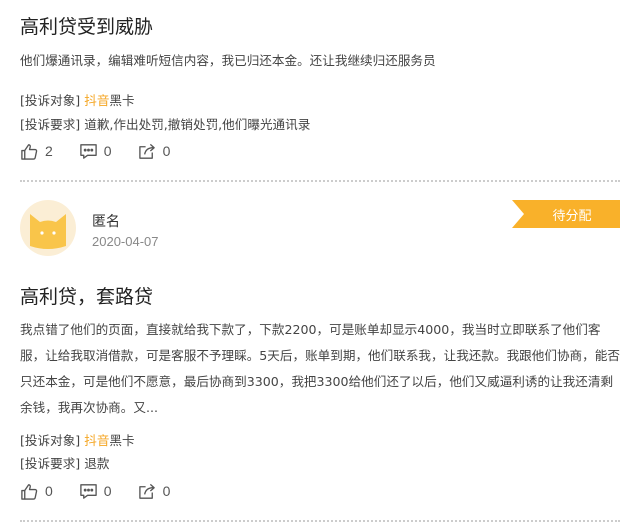 Image resolution: width=640 pixels, height=529 pixels. I want to click on post-summary: 他们爆通讯录，编辑难听短信内容，我已归还本金。还让我继续归还服务员, so click(320, 61).